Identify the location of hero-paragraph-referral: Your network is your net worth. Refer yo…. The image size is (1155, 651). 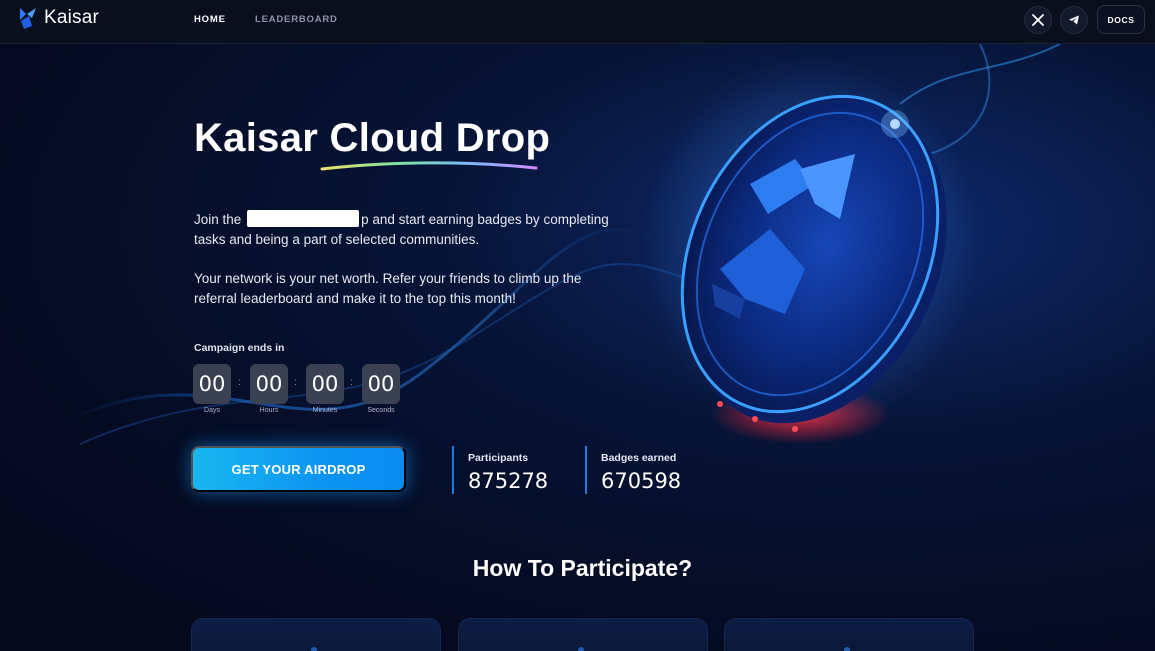
(388, 288).